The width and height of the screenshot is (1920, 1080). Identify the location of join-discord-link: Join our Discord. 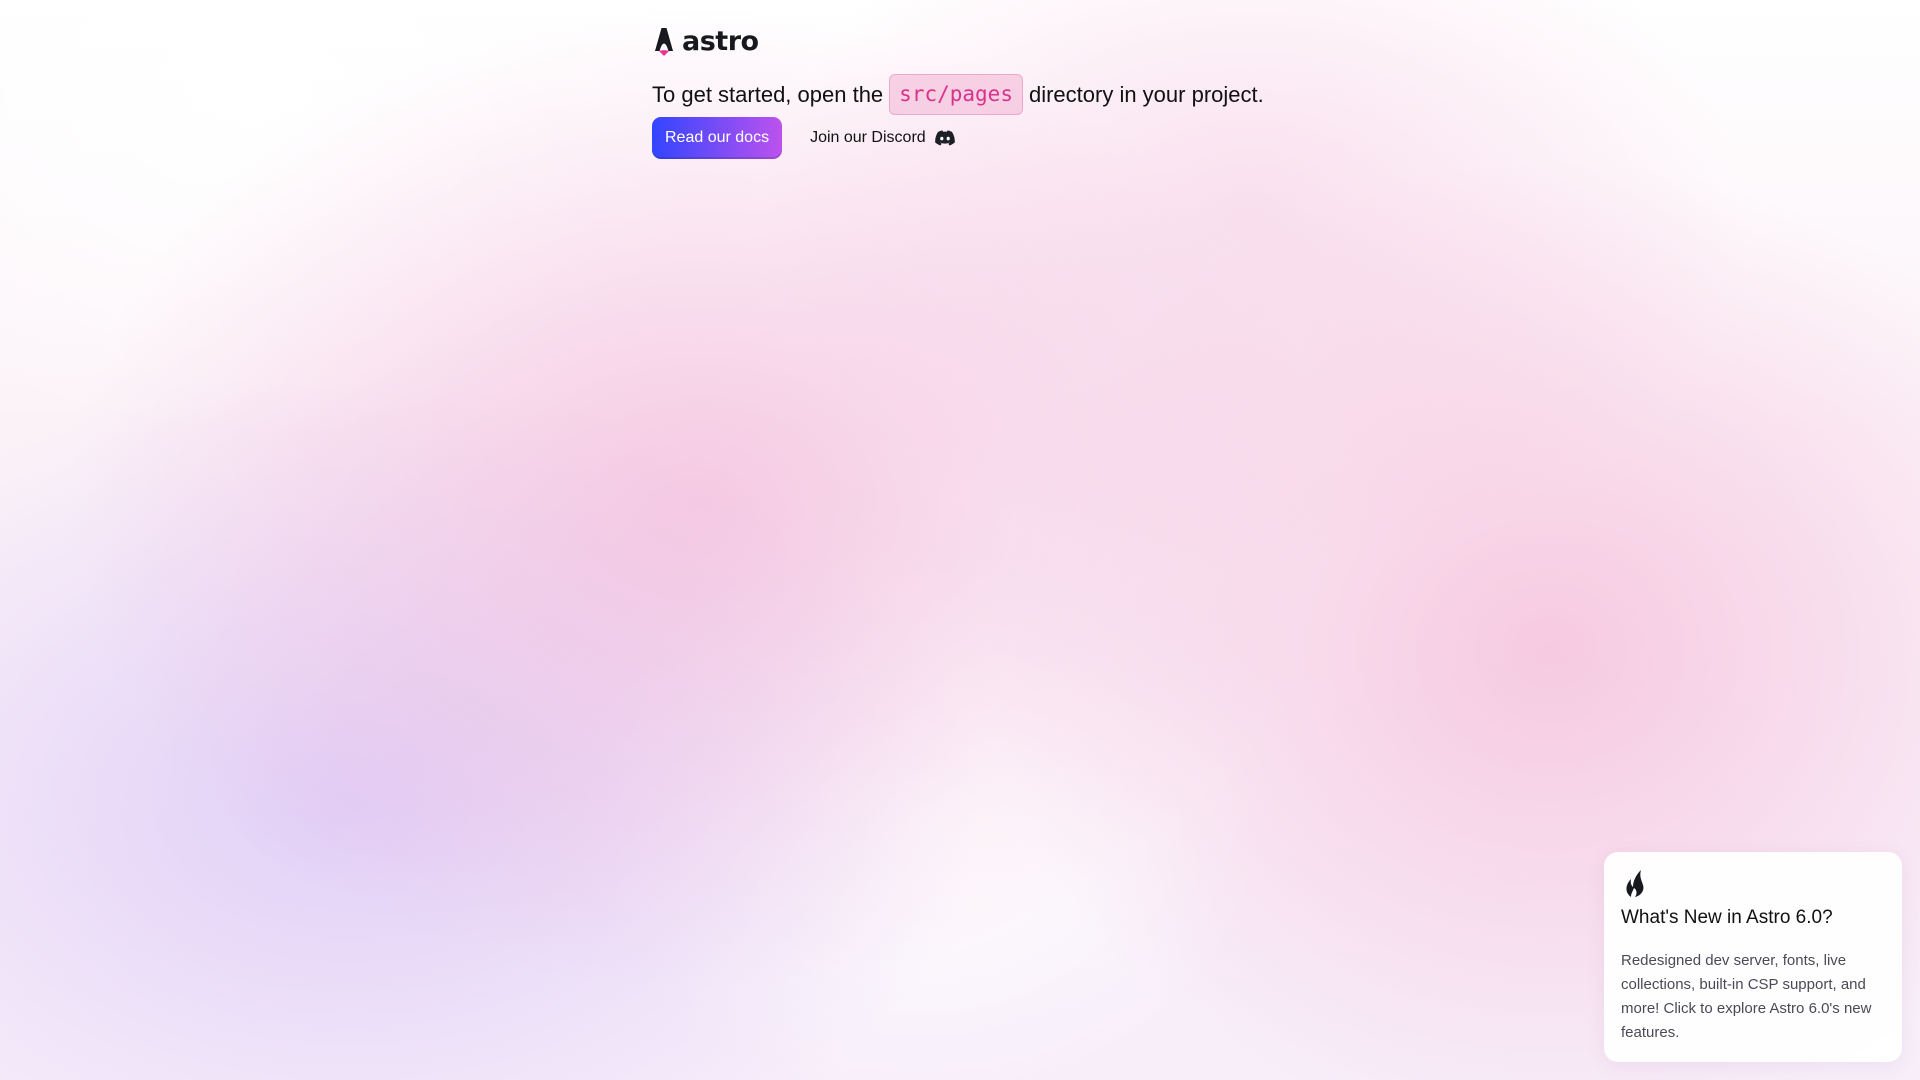
(883, 138).